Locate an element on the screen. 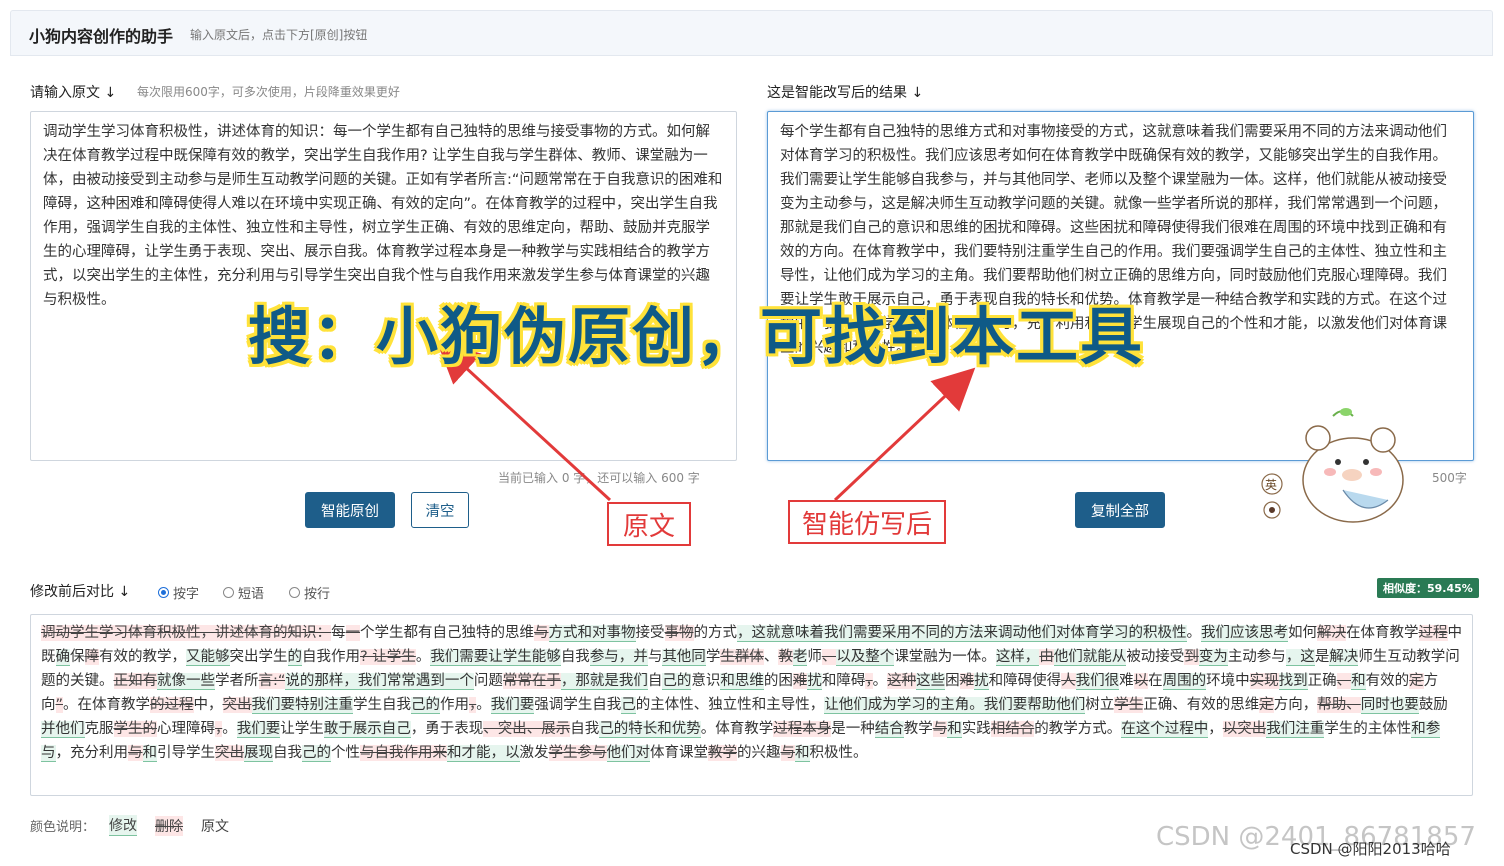  diff-original: 突出学生 is located at coordinates (258, 657).